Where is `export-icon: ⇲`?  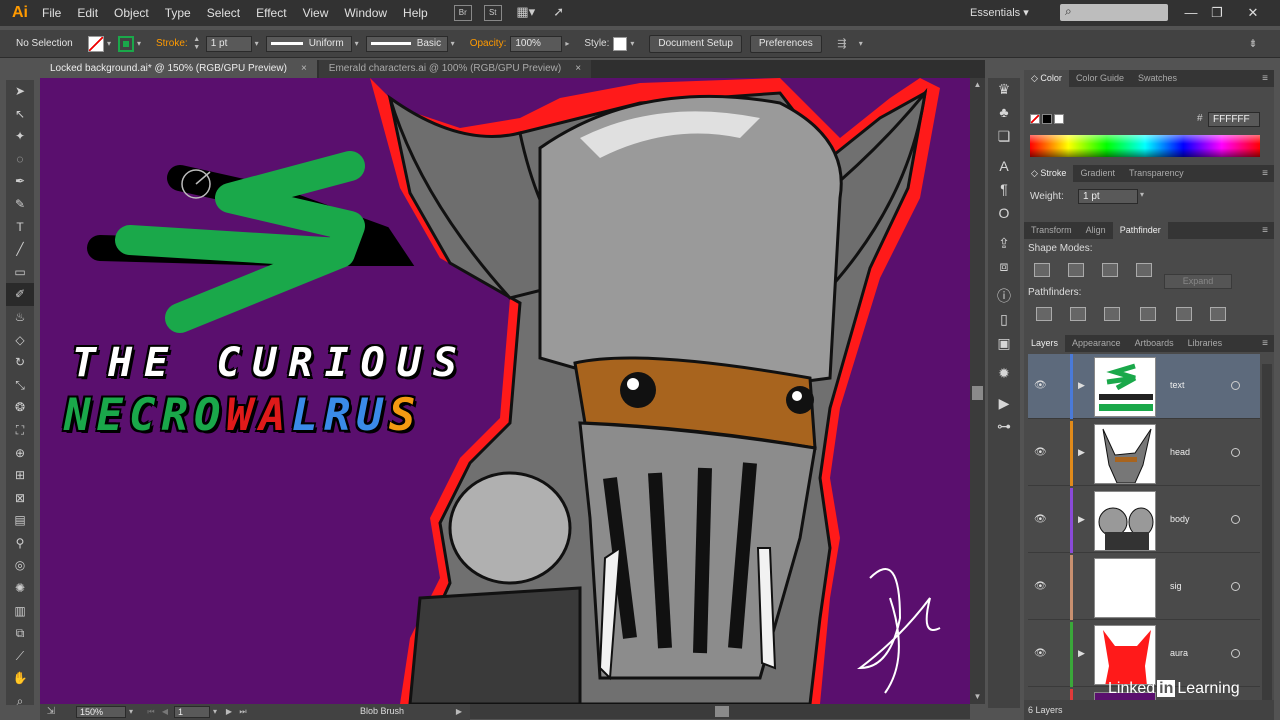
export-icon: ⇲ is located at coordinates (51, 712).